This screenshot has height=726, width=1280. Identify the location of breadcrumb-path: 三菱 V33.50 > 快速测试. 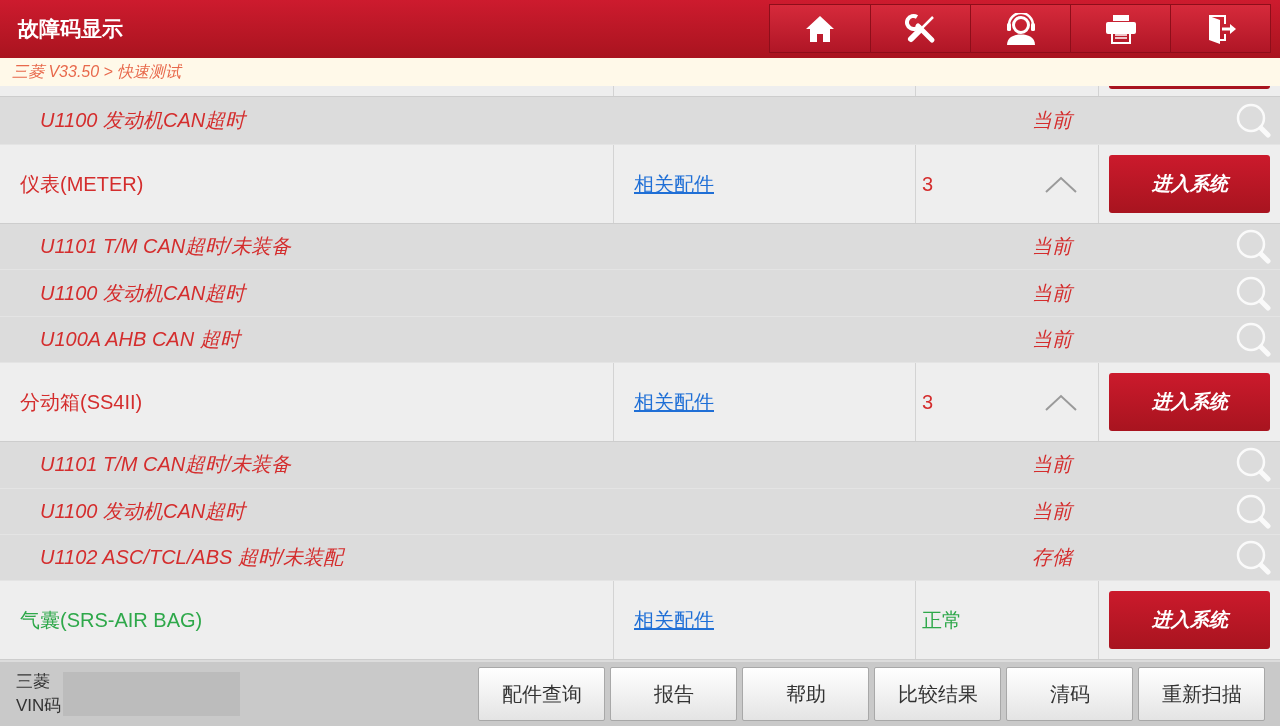
(97, 71).